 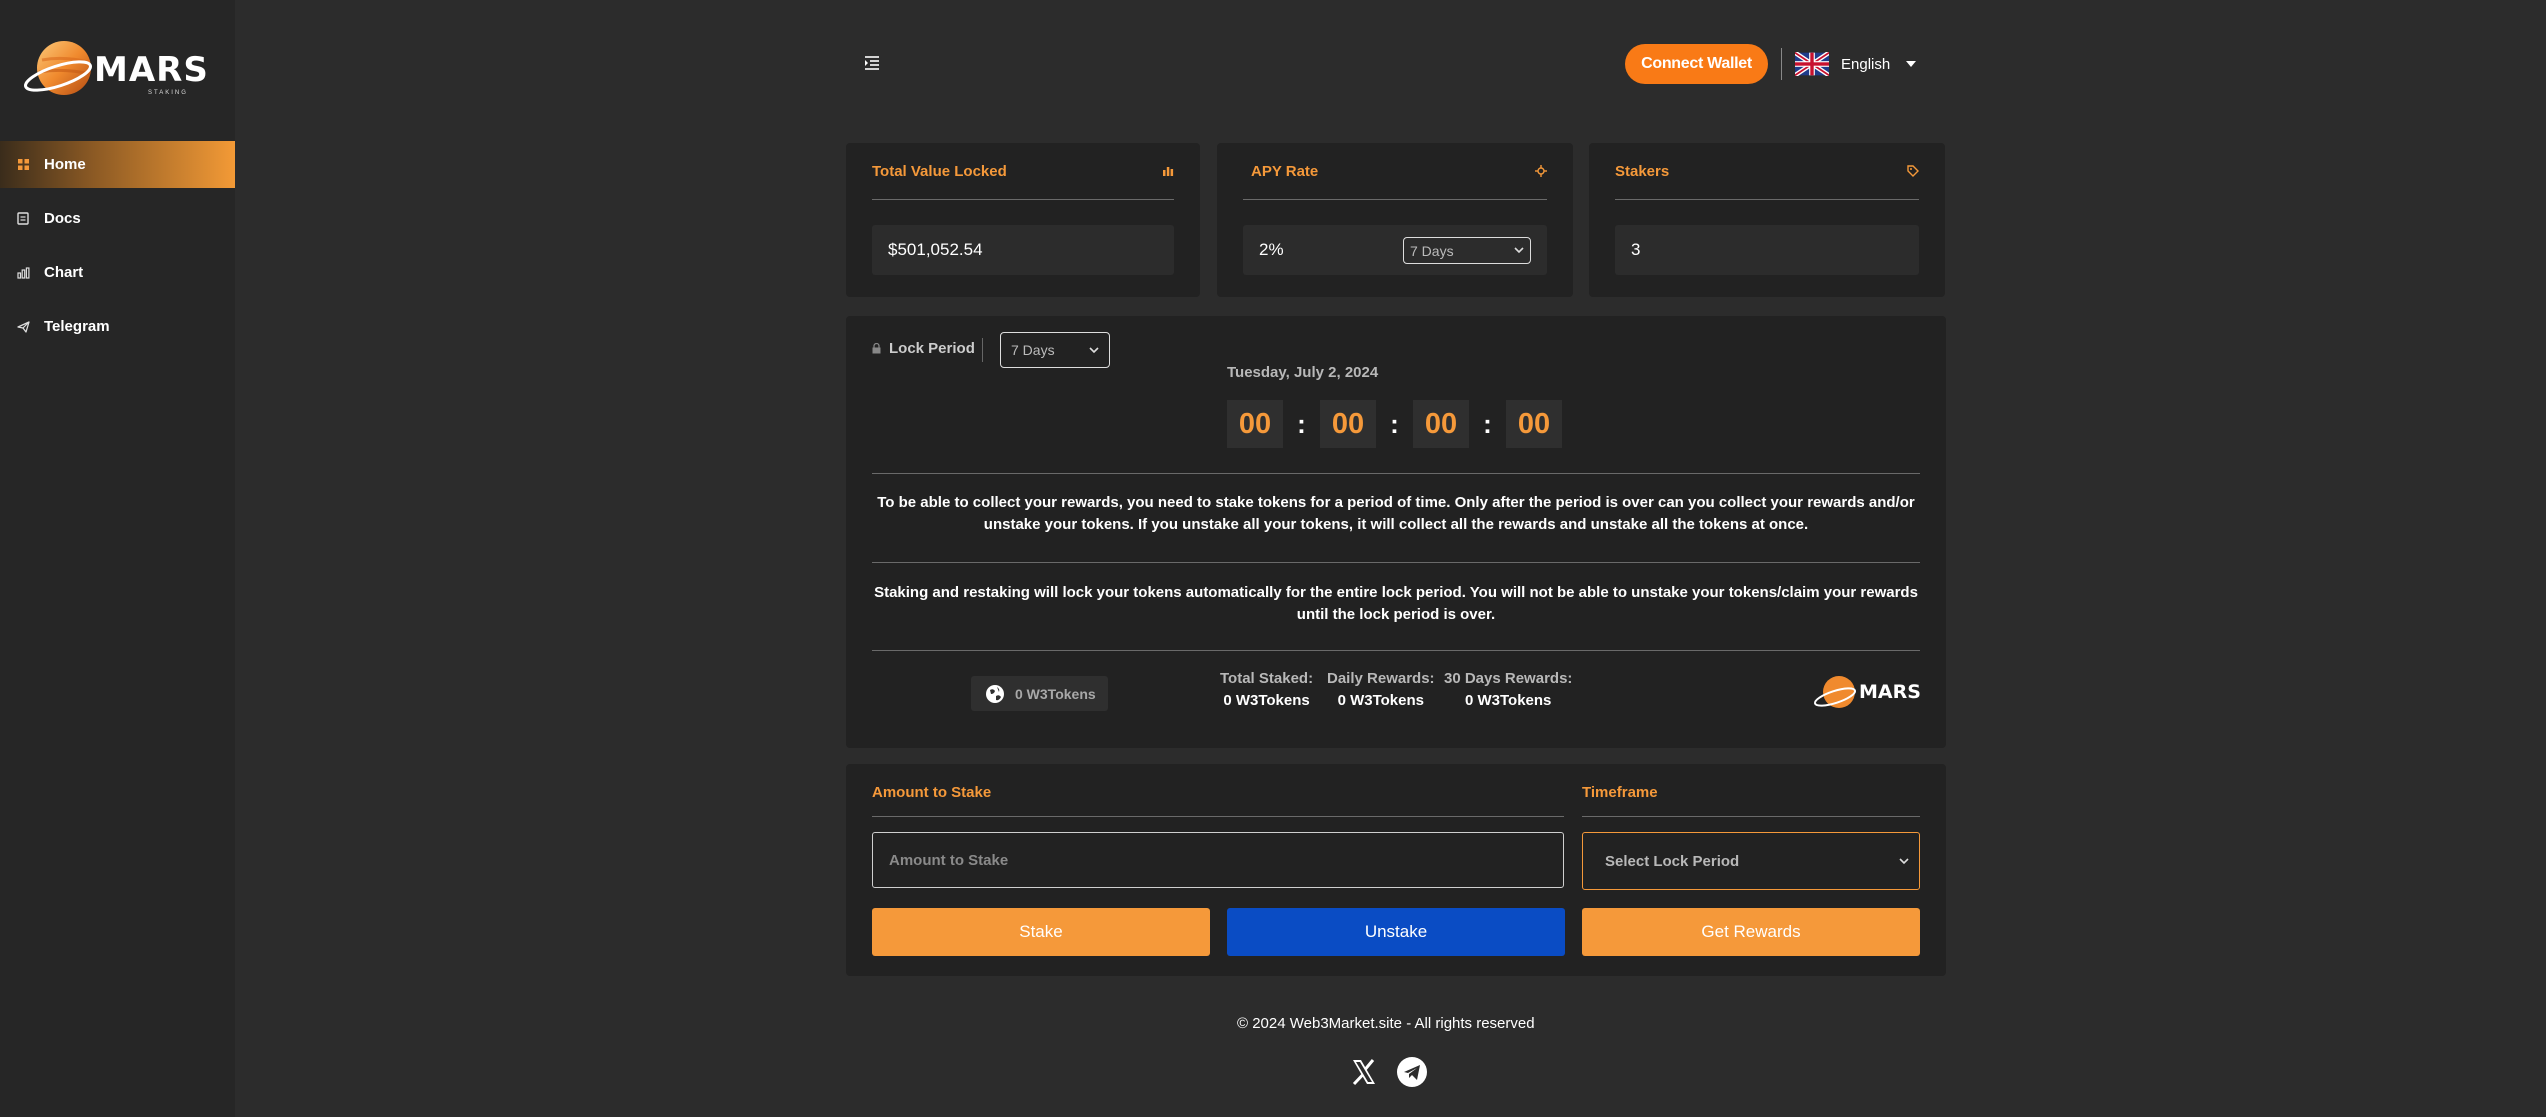 What do you see at coordinates (1412, 1072) in the screenshot?
I see `telegram-icon` at bounding box center [1412, 1072].